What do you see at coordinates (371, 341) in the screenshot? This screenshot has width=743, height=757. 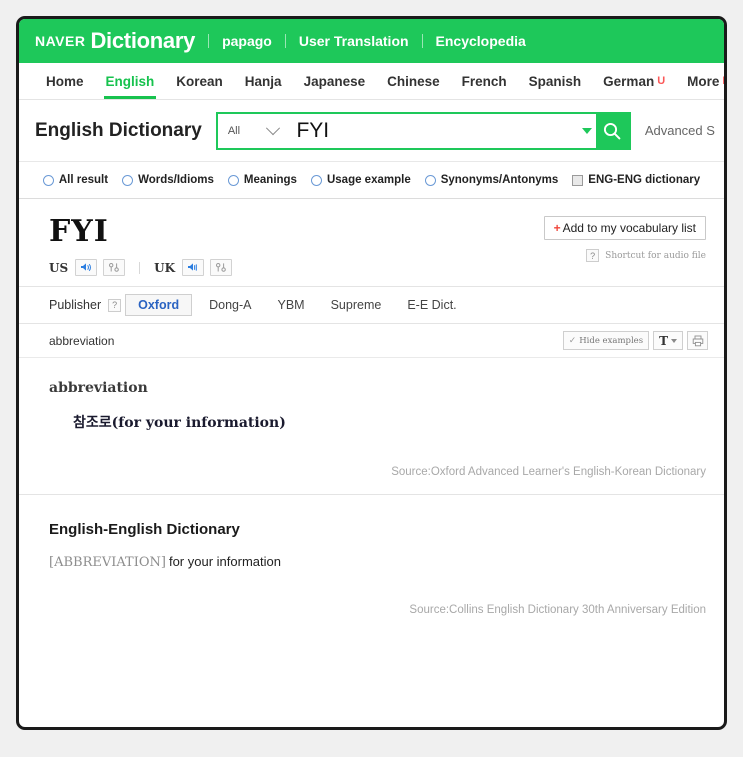 I see `entry-toolbar: abbreviation ✓ Hide examples T` at bounding box center [371, 341].